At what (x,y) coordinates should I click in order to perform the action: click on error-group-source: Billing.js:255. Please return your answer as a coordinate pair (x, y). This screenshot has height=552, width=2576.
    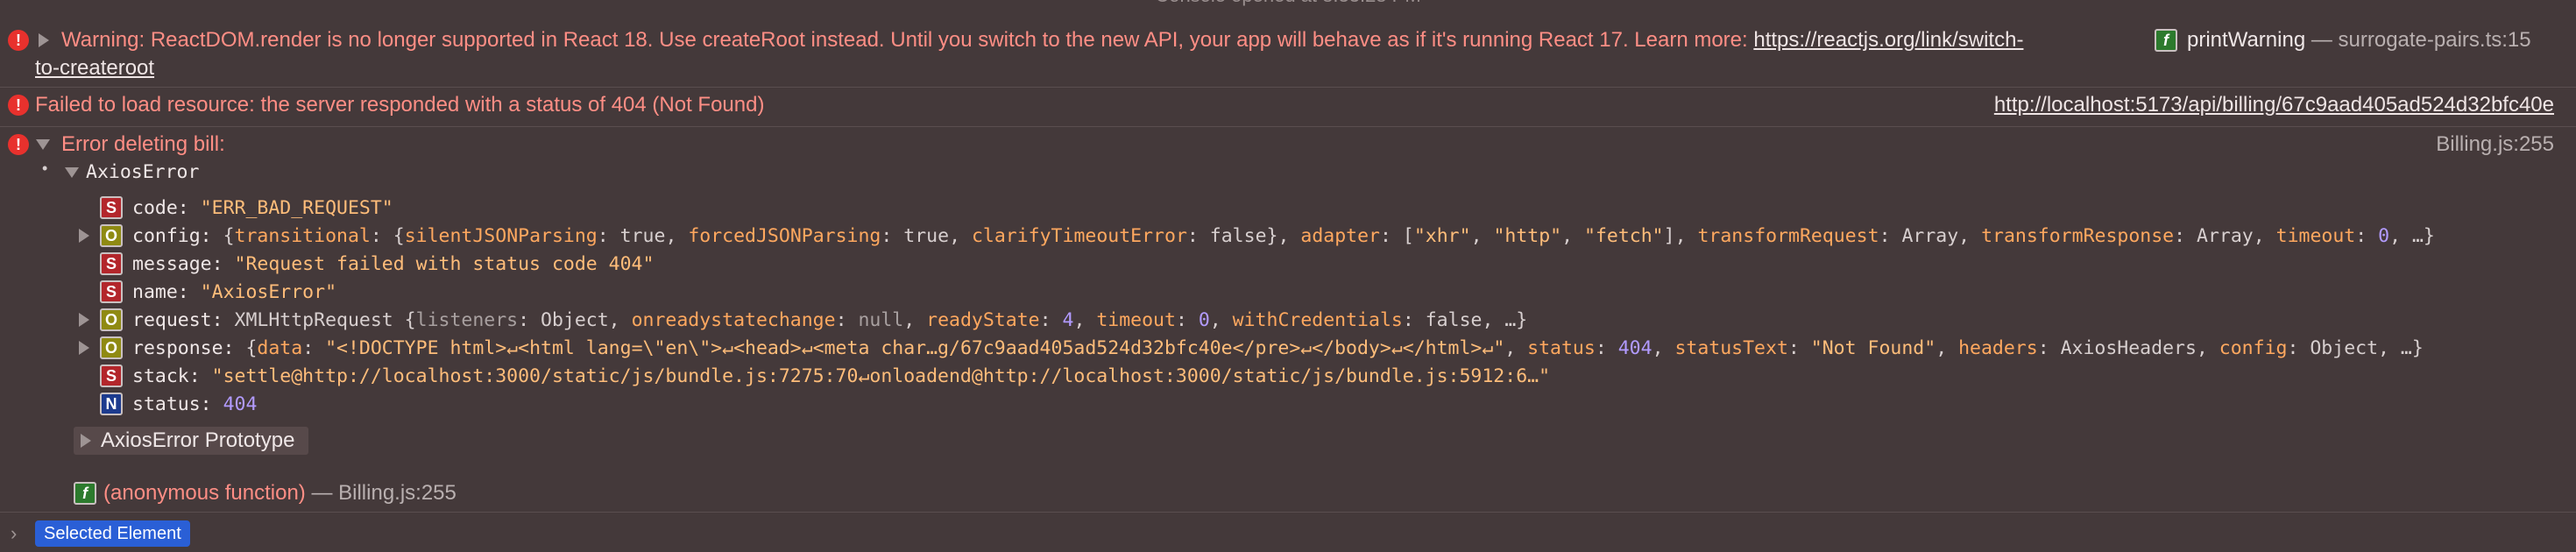
    Looking at the image, I should click on (2495, 144).